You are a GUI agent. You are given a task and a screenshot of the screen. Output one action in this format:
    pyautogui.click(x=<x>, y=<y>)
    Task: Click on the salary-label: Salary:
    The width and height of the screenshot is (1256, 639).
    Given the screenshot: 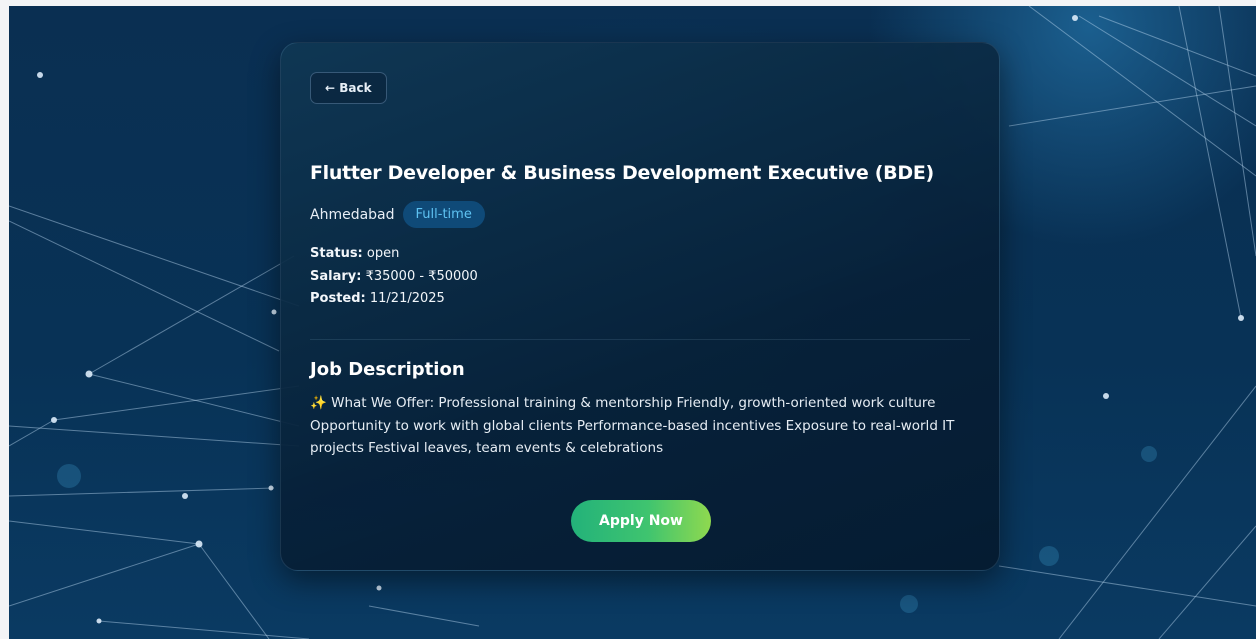 What is the action you would take?
    pyautogui.click(x=336, y=276)
    